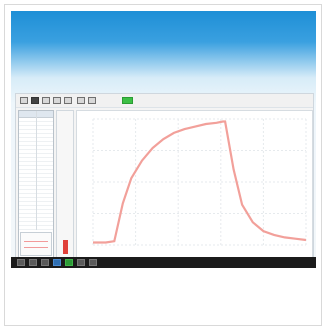 The height and width of the screenshot is (329, 327). What do you see at coordinates (46, 100) in the screenshot?
I see `print-icon` at bounding box center [46, 100].